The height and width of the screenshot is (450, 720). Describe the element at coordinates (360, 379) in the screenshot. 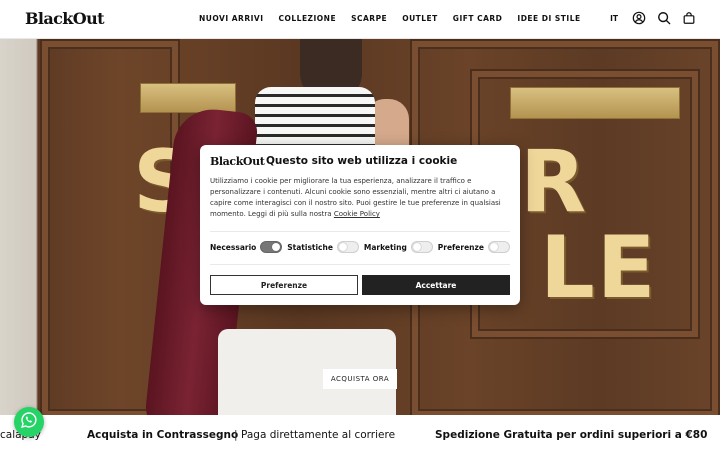

I see `shop-now-button: ACQUISTA ORA` at that location.